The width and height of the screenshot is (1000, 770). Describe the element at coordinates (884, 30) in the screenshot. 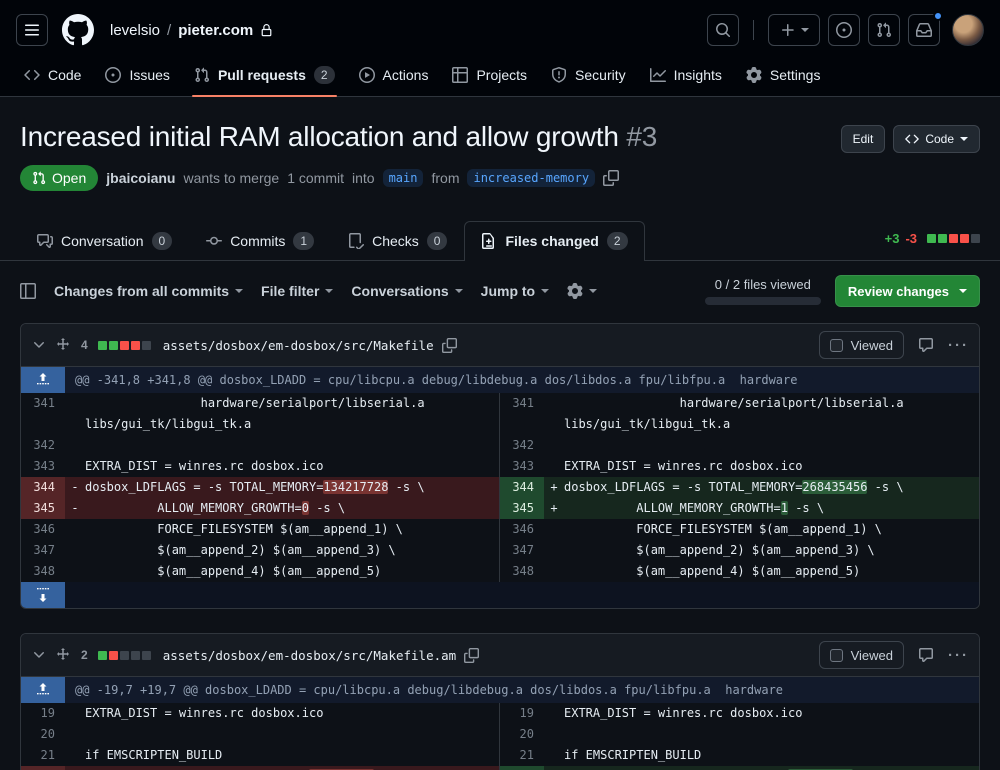

I see `pull-requests-global-button` at that location.